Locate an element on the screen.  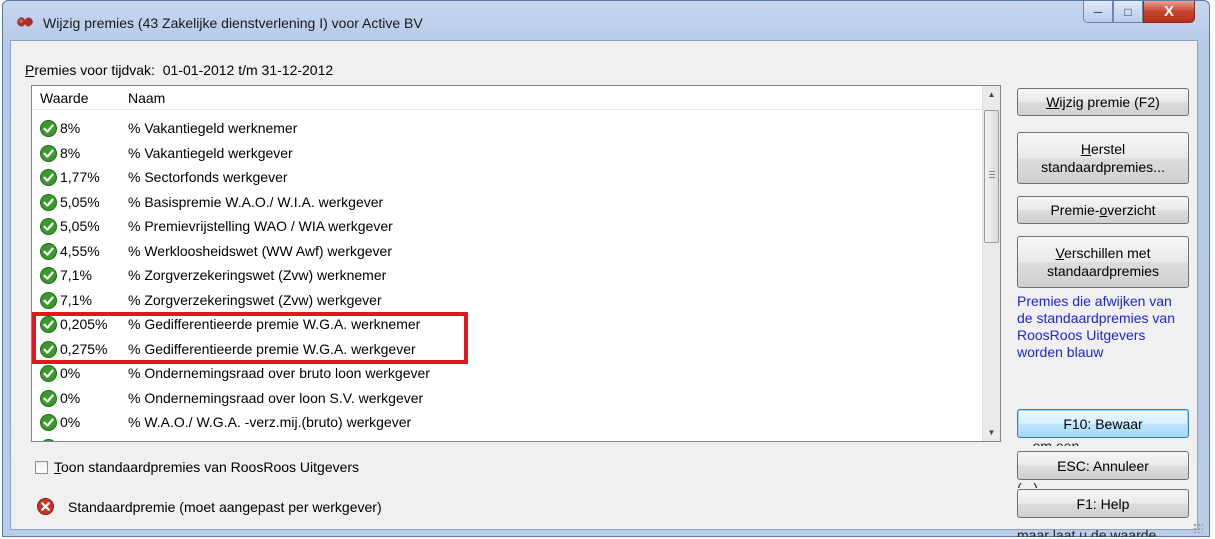
annuleer-button: ESC: Annuleer is located at coordinates (1103, 465).